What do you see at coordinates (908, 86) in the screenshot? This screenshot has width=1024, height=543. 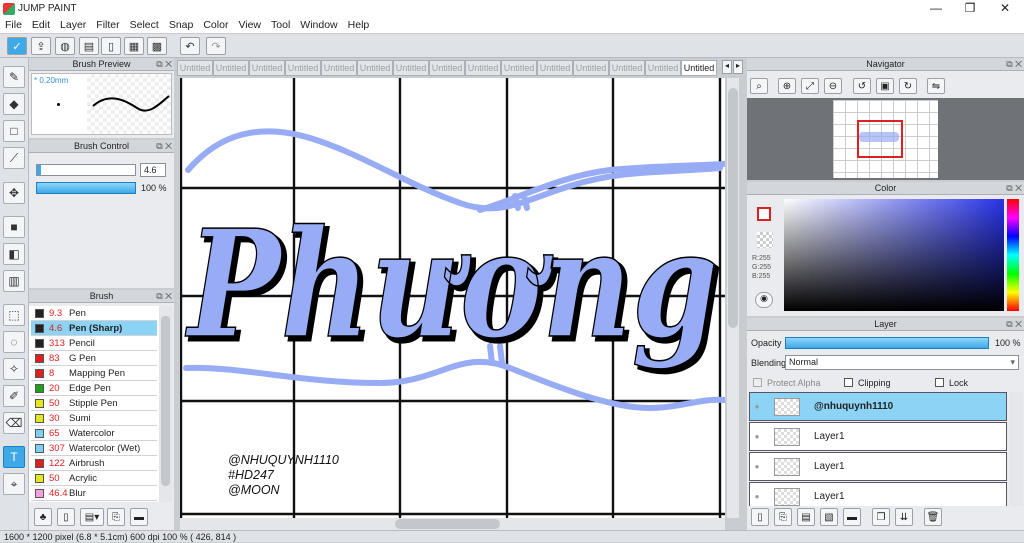 I see `rotate-right-icon: ↻` at bounding box center [908, 86].